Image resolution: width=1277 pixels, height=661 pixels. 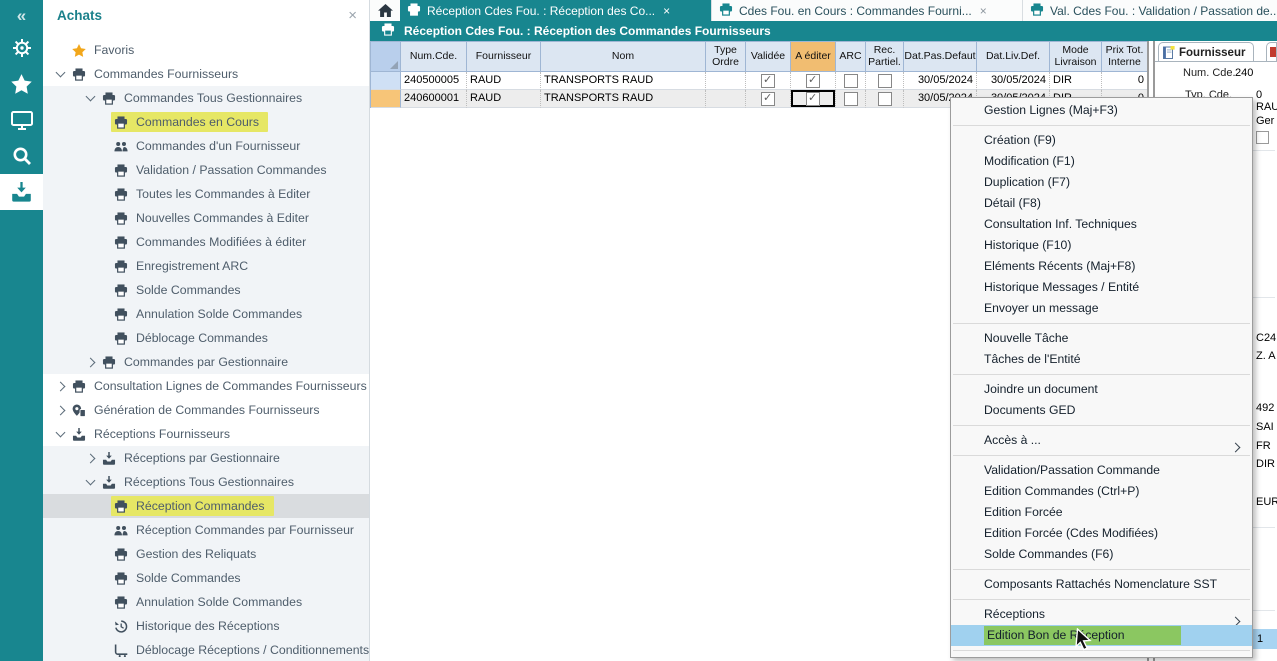 What do you see at coordinates (1101, 224) in the screenshot?
I see `menu-item-consultation-inf-techniques: Consultation Inf. Techniques` at bounding box center [1101, 224].